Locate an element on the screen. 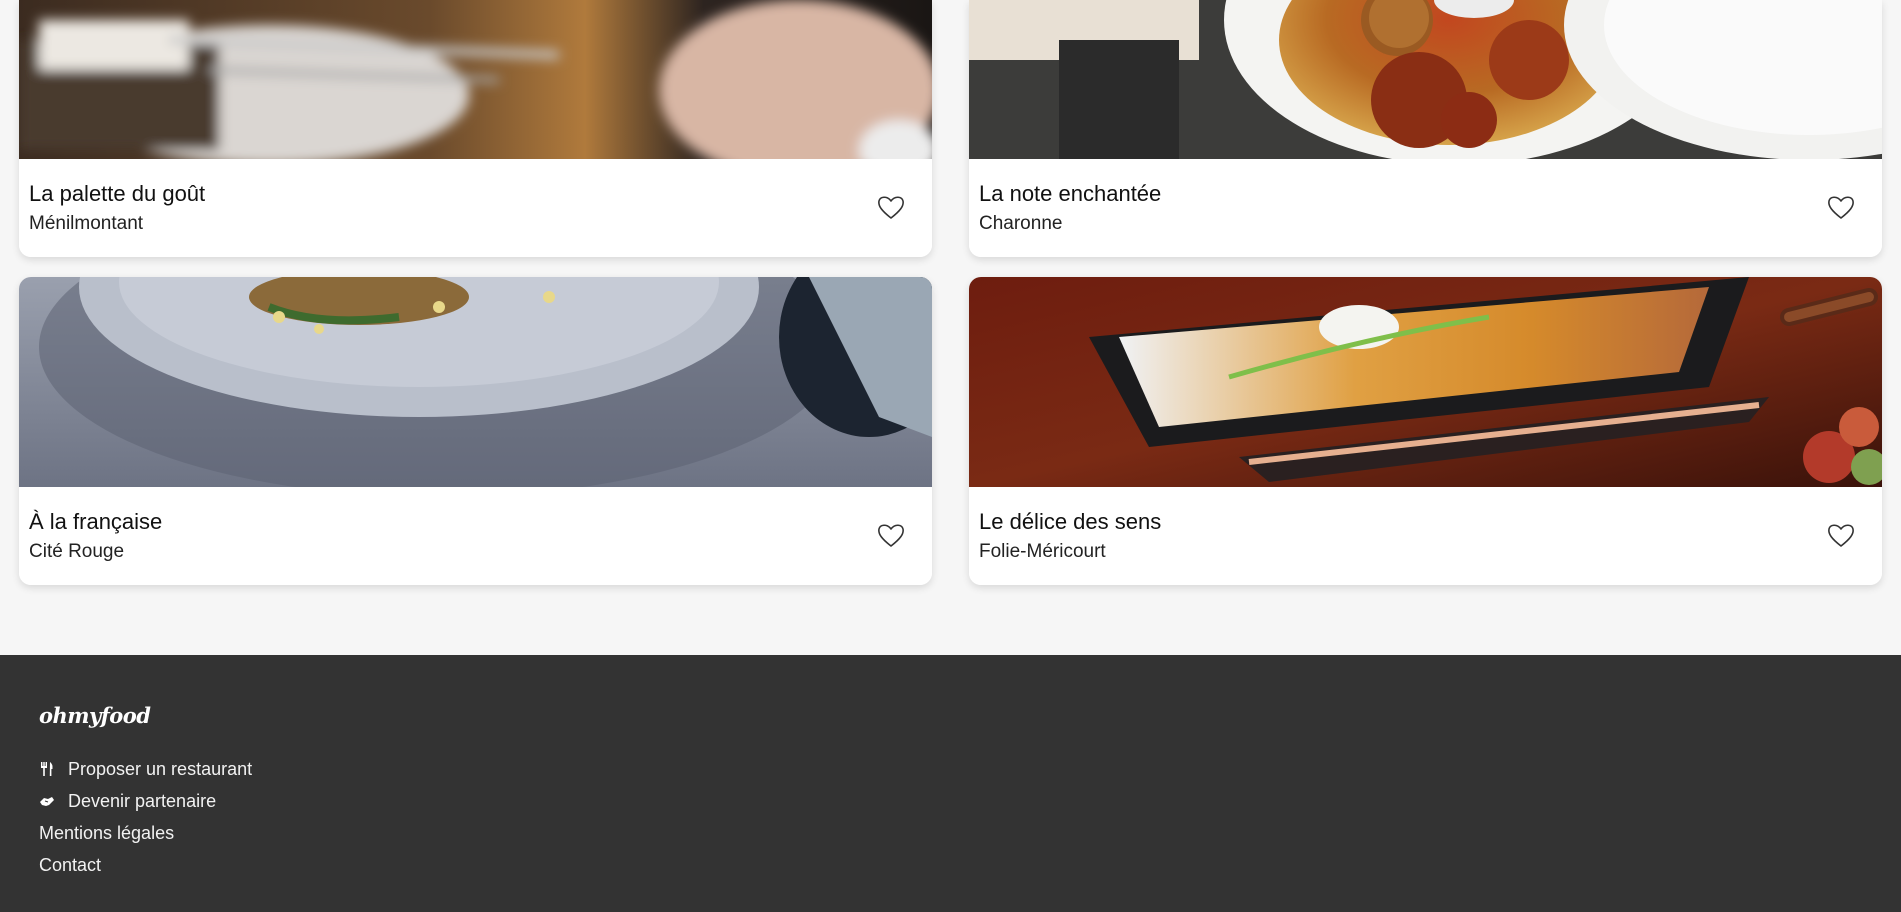 The image size is (1901, 912). restaurant-location: Charonne is located at coordinates (1021, 223).